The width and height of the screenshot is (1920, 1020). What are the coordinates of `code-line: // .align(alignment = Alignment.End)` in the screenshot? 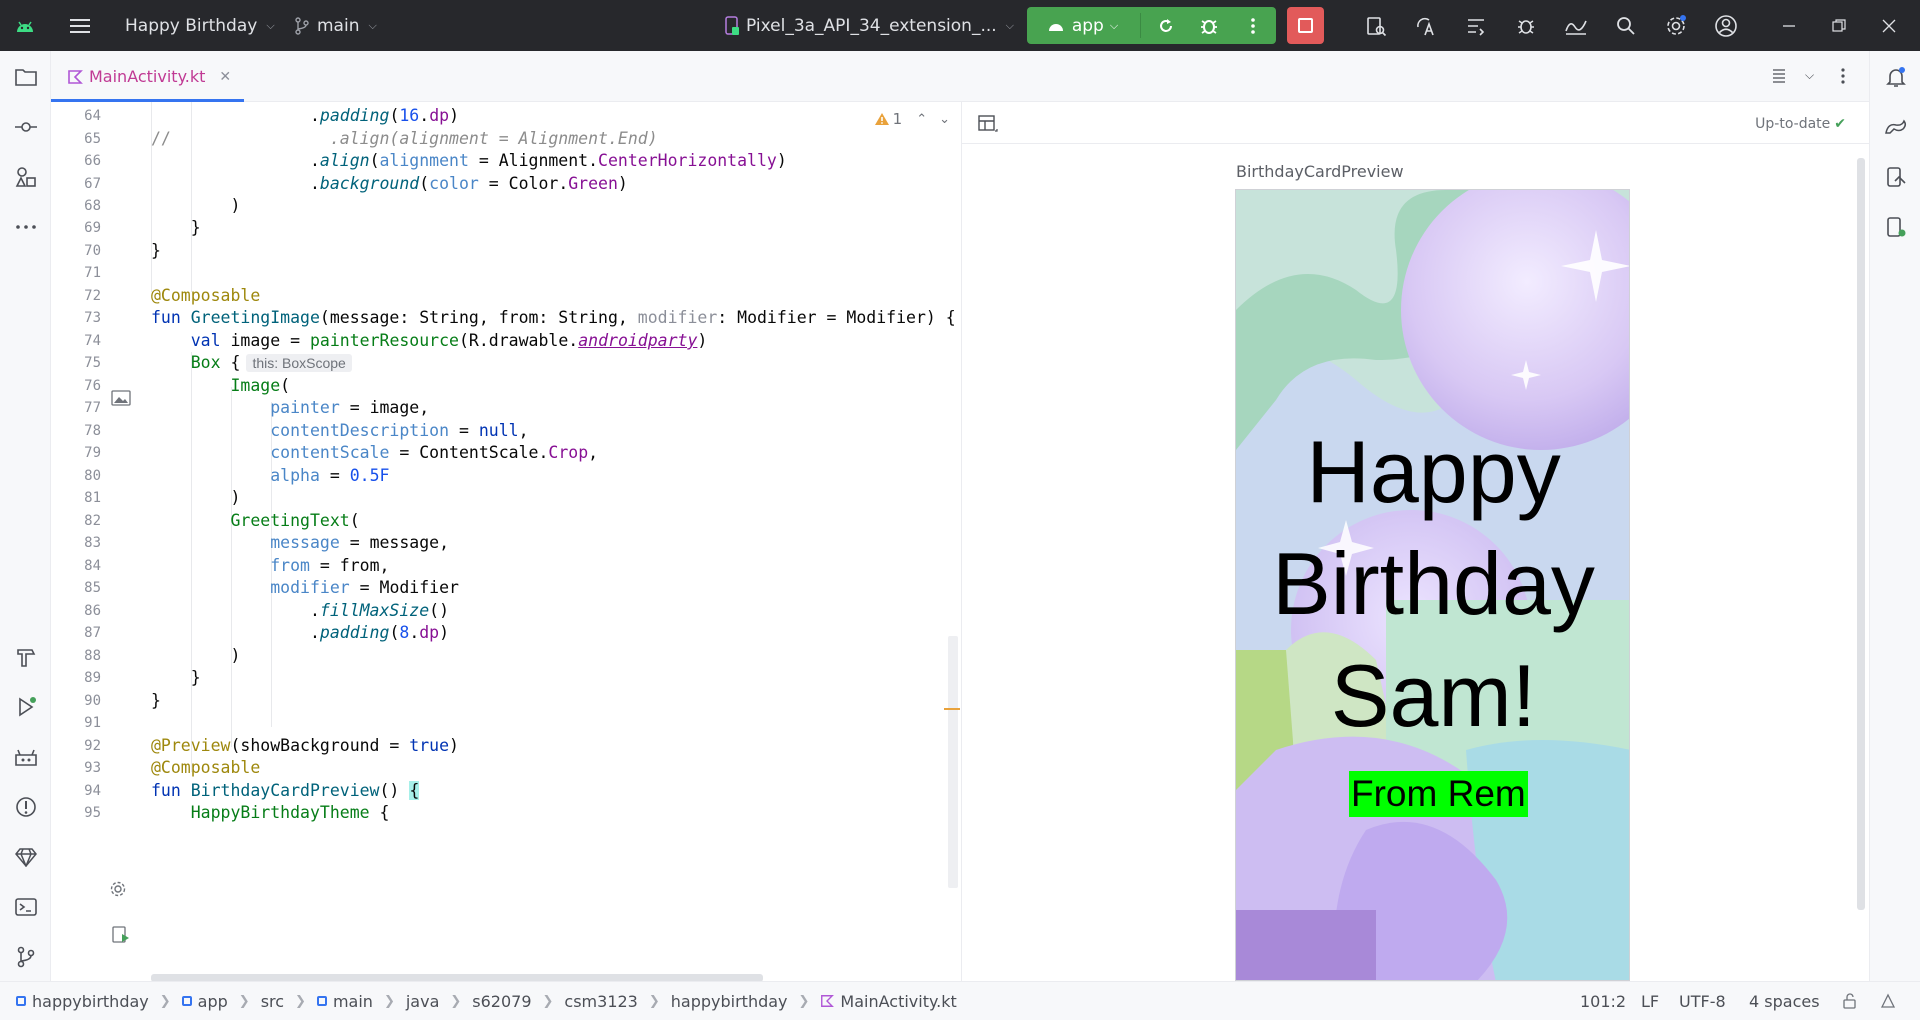 It's located at (404, 138).